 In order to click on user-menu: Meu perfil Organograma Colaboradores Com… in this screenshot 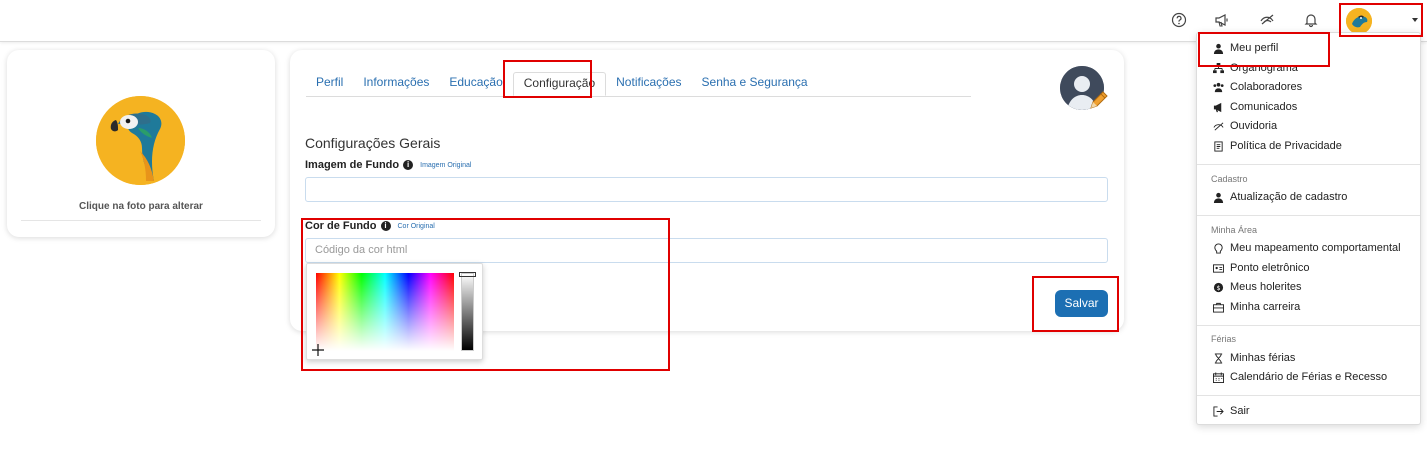, I will do `click(1308, 228)`.